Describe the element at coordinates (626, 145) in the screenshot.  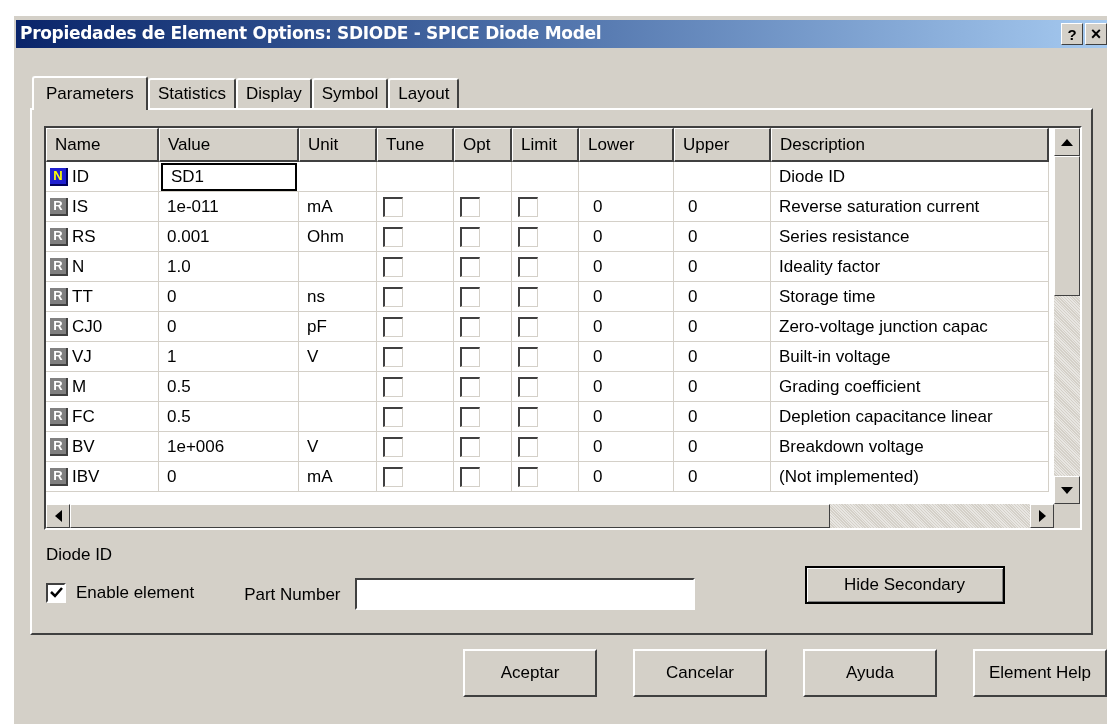
I see `column-header: Lower` at that location.